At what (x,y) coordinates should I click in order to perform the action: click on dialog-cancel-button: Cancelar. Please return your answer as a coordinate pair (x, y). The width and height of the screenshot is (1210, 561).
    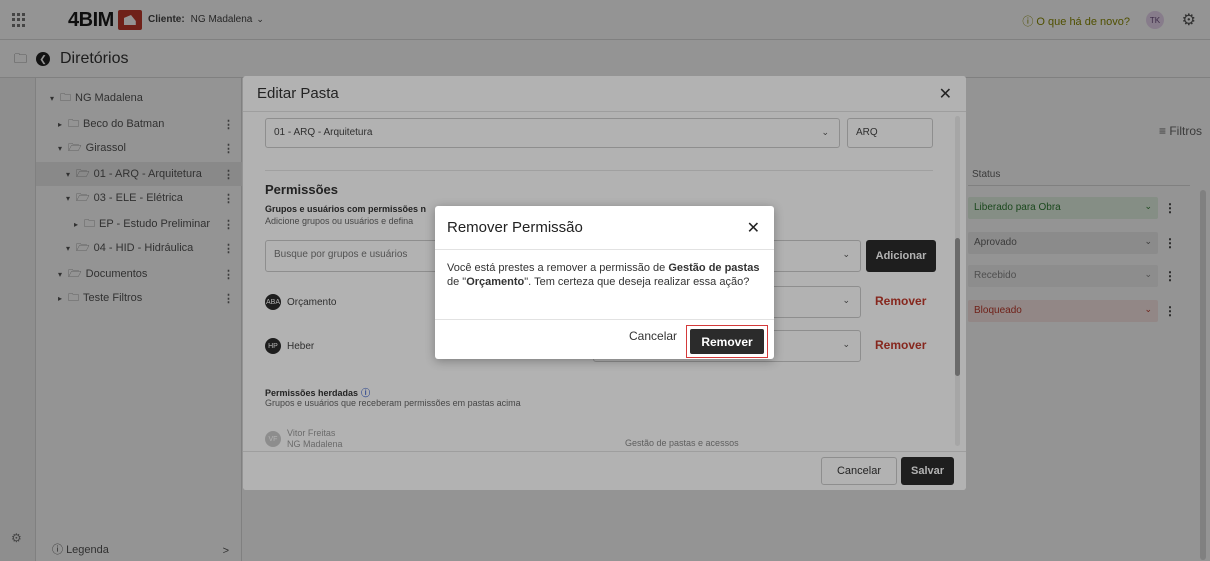
    Looking at the image, I should click on (653, 336).